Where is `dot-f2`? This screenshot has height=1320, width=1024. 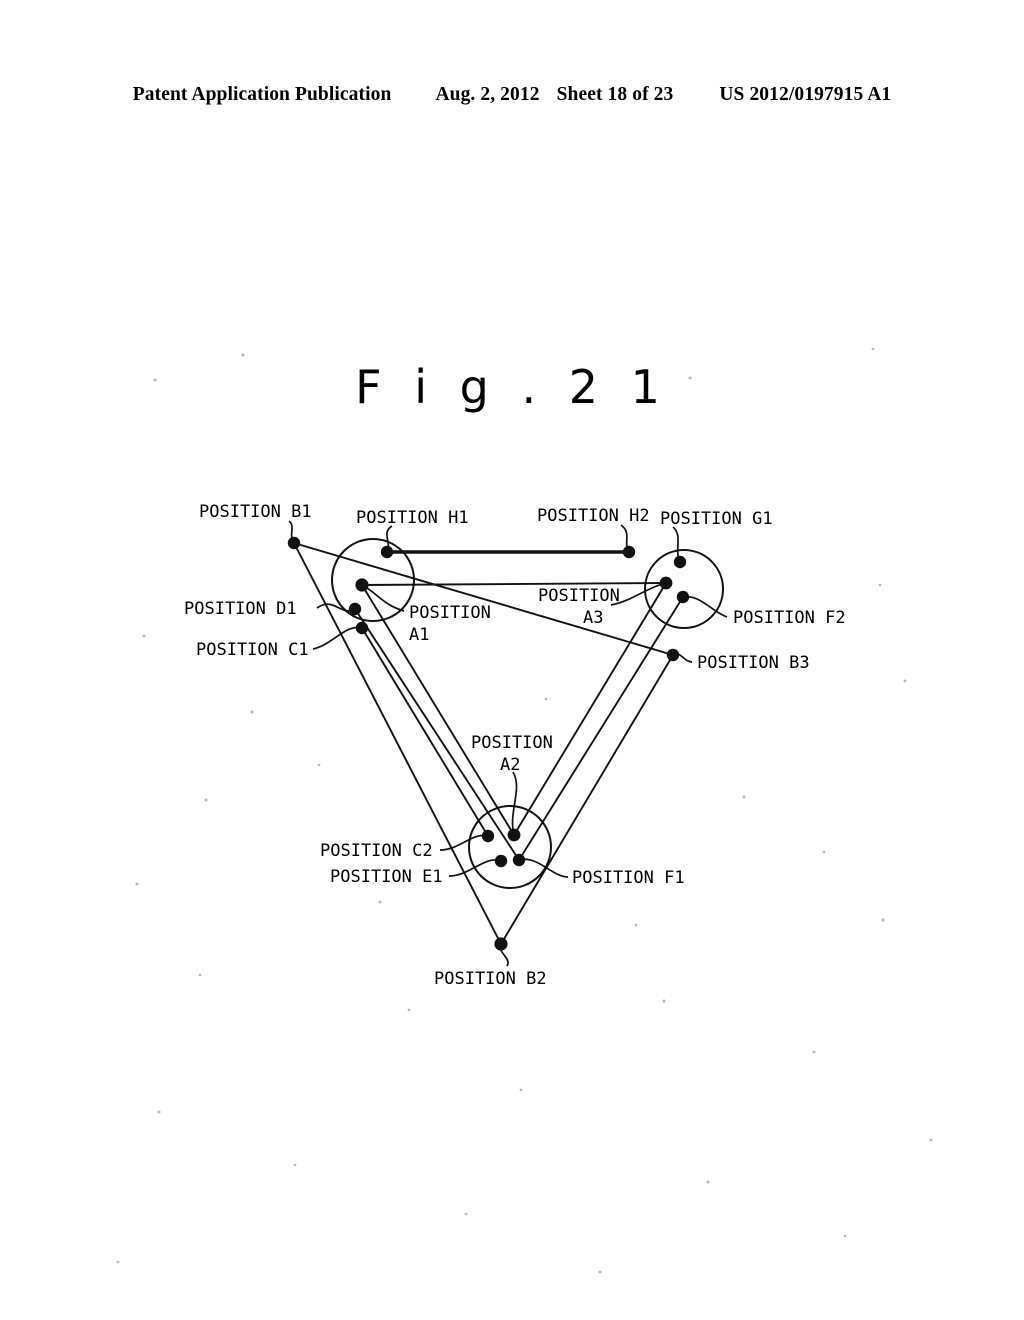
dot-f2 is located at coordinates (683, 597).